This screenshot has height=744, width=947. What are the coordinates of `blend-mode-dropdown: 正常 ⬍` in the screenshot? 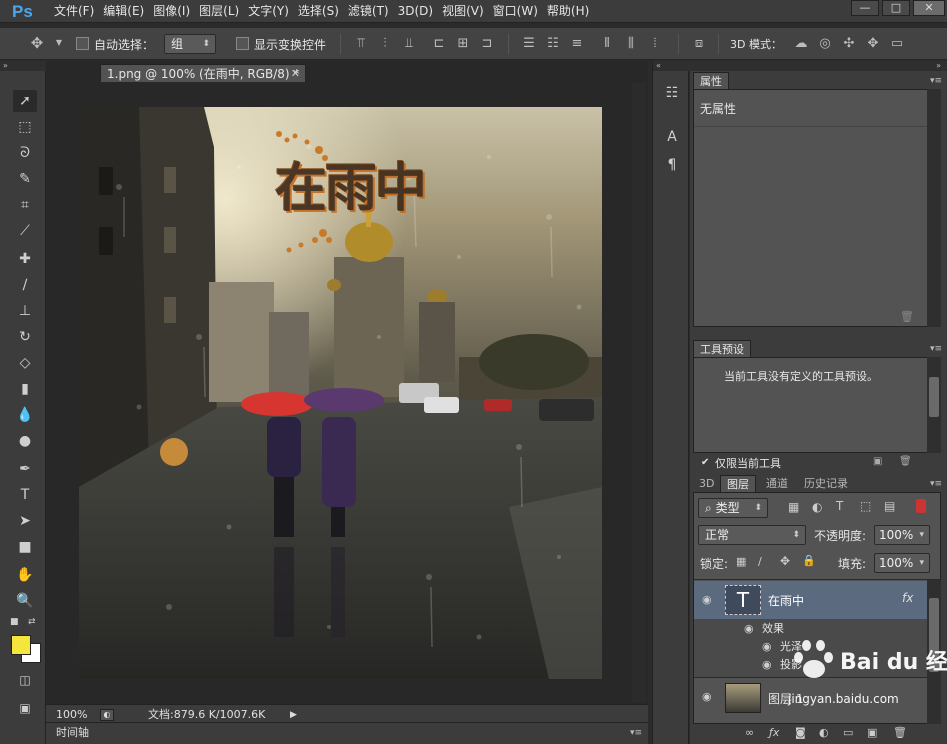 It's located at (752, 535).